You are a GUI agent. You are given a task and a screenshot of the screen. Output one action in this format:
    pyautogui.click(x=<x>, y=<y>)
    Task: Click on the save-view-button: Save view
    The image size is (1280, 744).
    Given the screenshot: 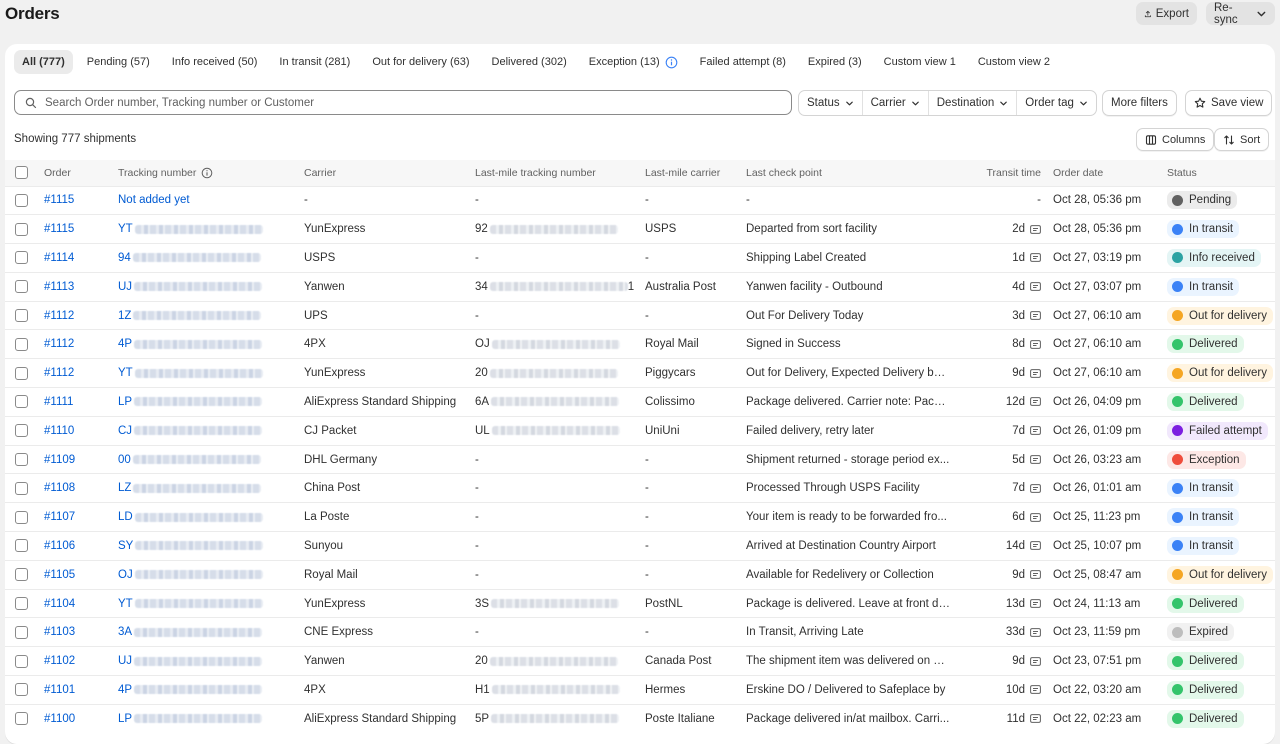 What is the action you would take?
    pyautogui.click(x=1229, y=103)
    